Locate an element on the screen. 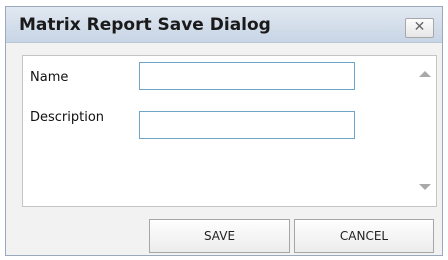 The width and height of the screenshot is (448, 260). close-button: ✕ is located at coordinates (419, 28).